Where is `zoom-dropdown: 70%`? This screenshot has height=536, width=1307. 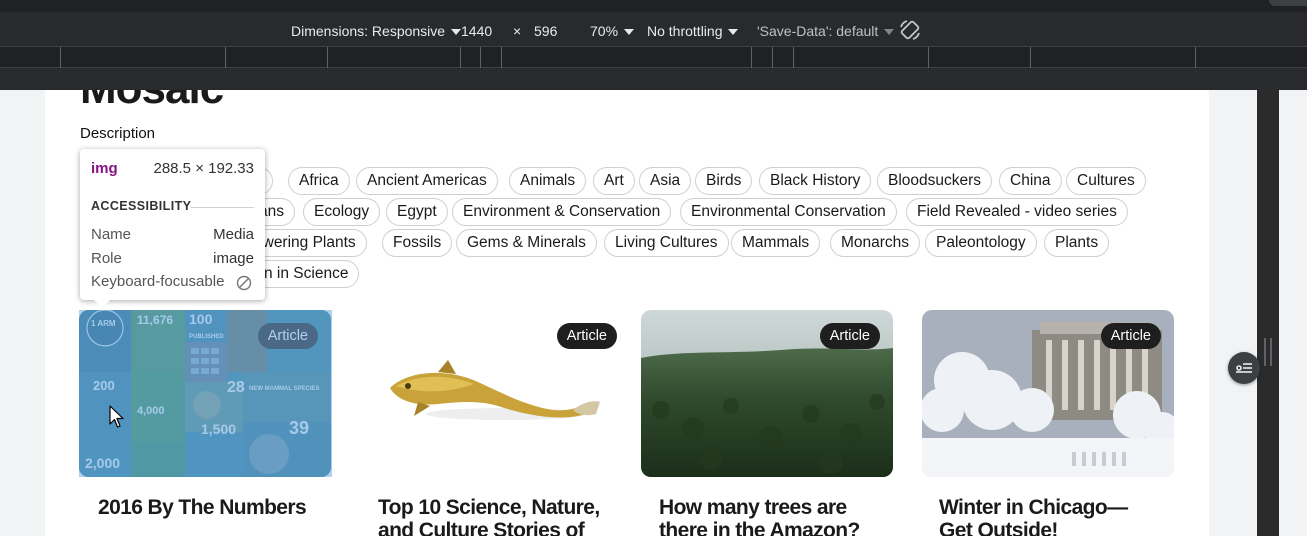 zoom-dropdown: 70% is located at coordinates (612, 29).